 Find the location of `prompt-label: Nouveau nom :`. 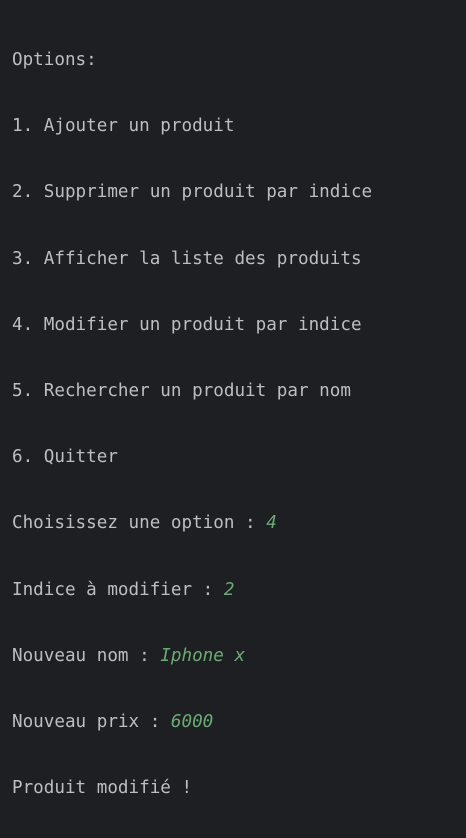

prompt-label: Nouveau nom : is located at coordinates (86, 655).